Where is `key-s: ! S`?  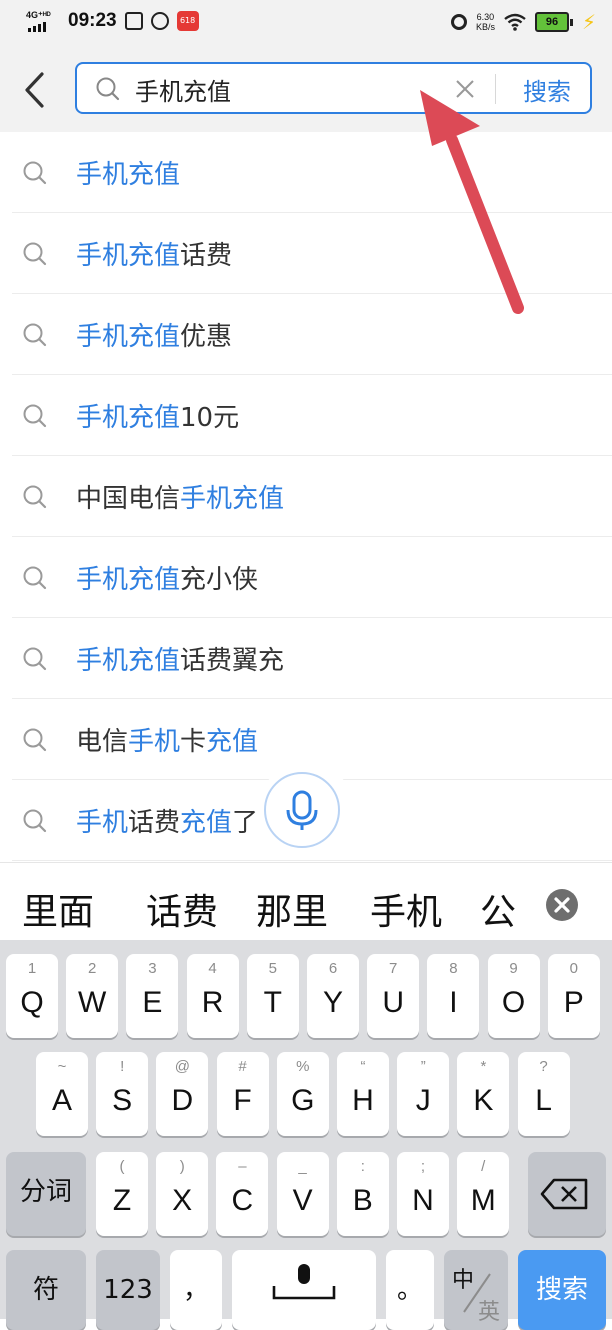 key-s: ! S is located at coordinates (122, 1094).